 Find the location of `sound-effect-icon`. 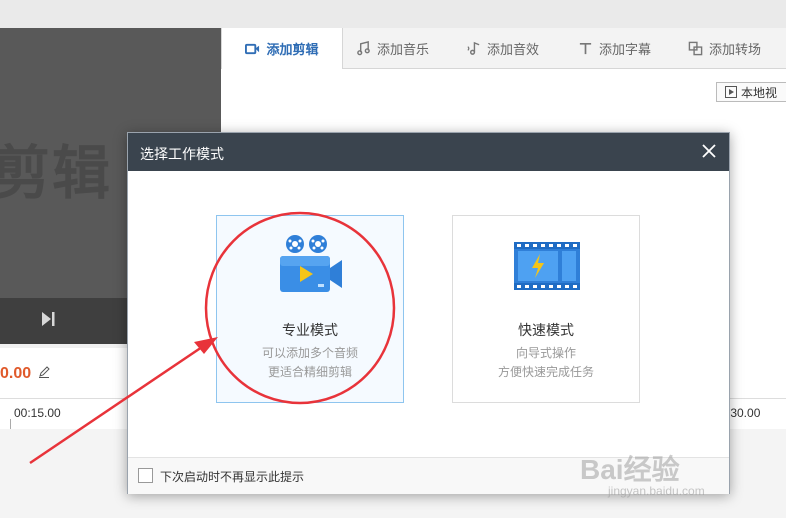

sound-effect-icon is located at coordinates (473, 48).